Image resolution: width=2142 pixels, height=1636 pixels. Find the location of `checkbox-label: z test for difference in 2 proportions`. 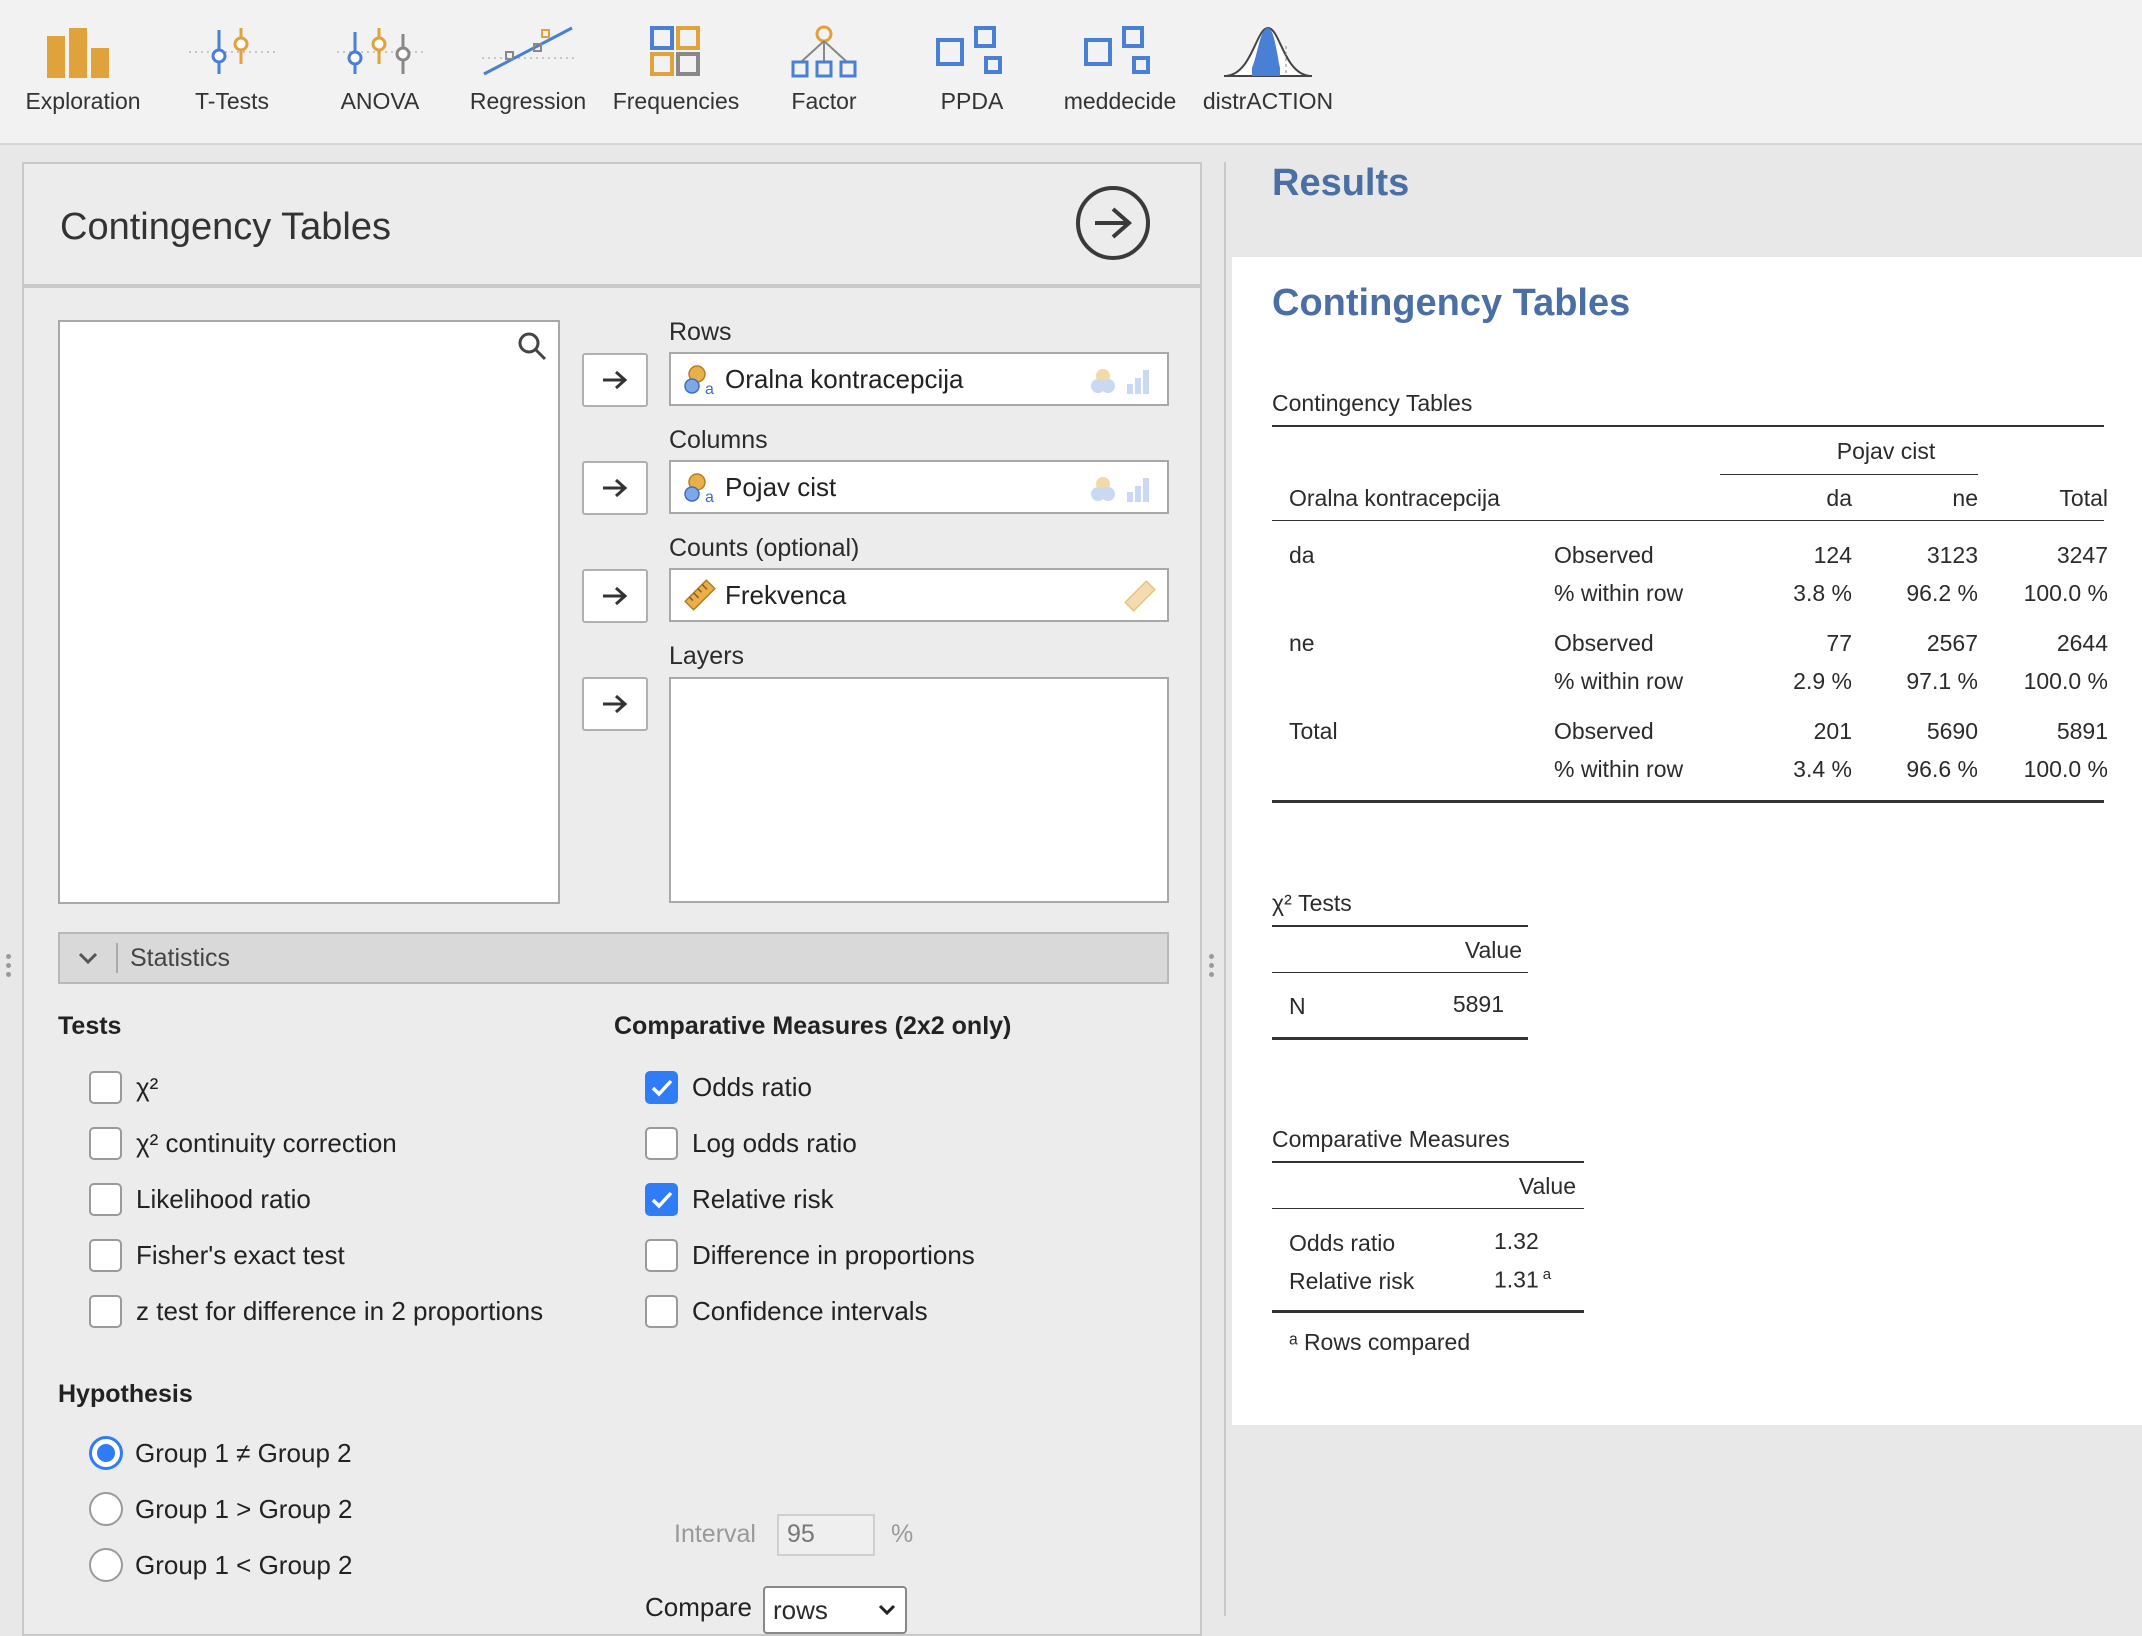

checkbox-label: z test for difference in 2 proportions is located at coordinates (340, 1311).